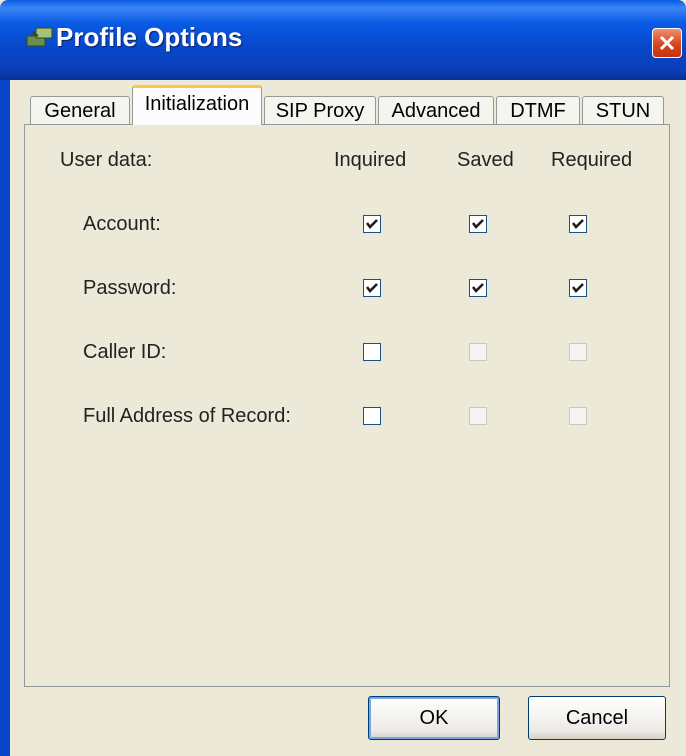 Image resolution: width=686 pixels, height=756 pixels. I want to click on checkbox-caller-id-inquired, so click(372, 352).